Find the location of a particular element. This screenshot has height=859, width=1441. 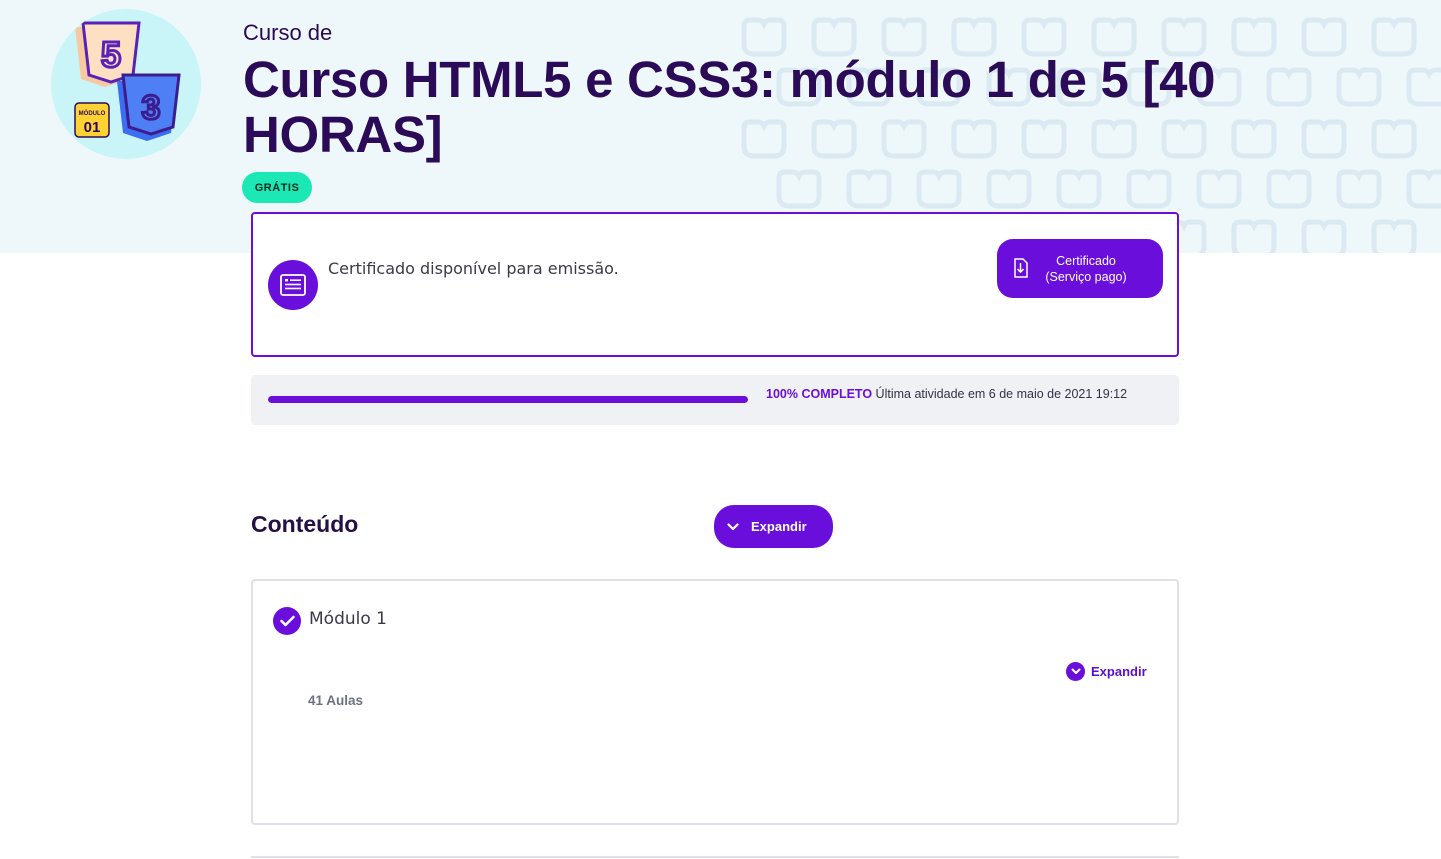

course-kicker: Curso de is located at coordinates (288, 32).